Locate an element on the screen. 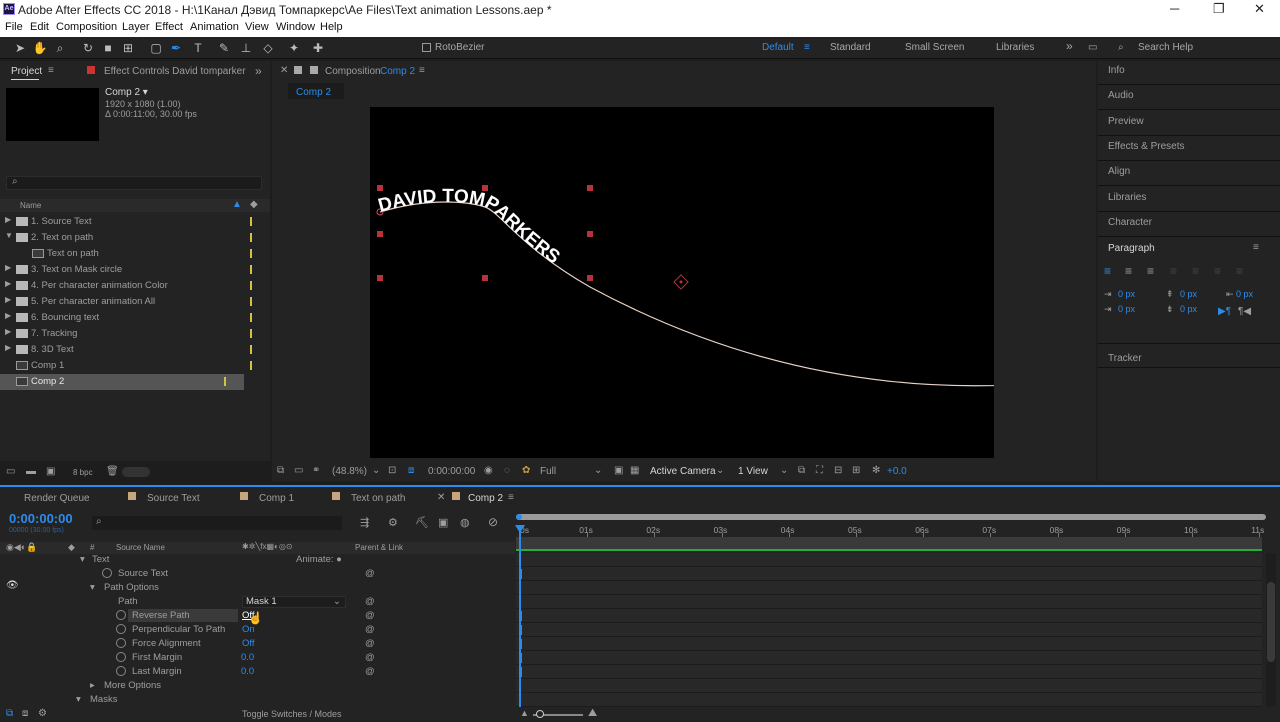 Image resolution: width=1280 pixels, height=722 pixels. workspace-standard: Standard is located at coordinates (850, 47).